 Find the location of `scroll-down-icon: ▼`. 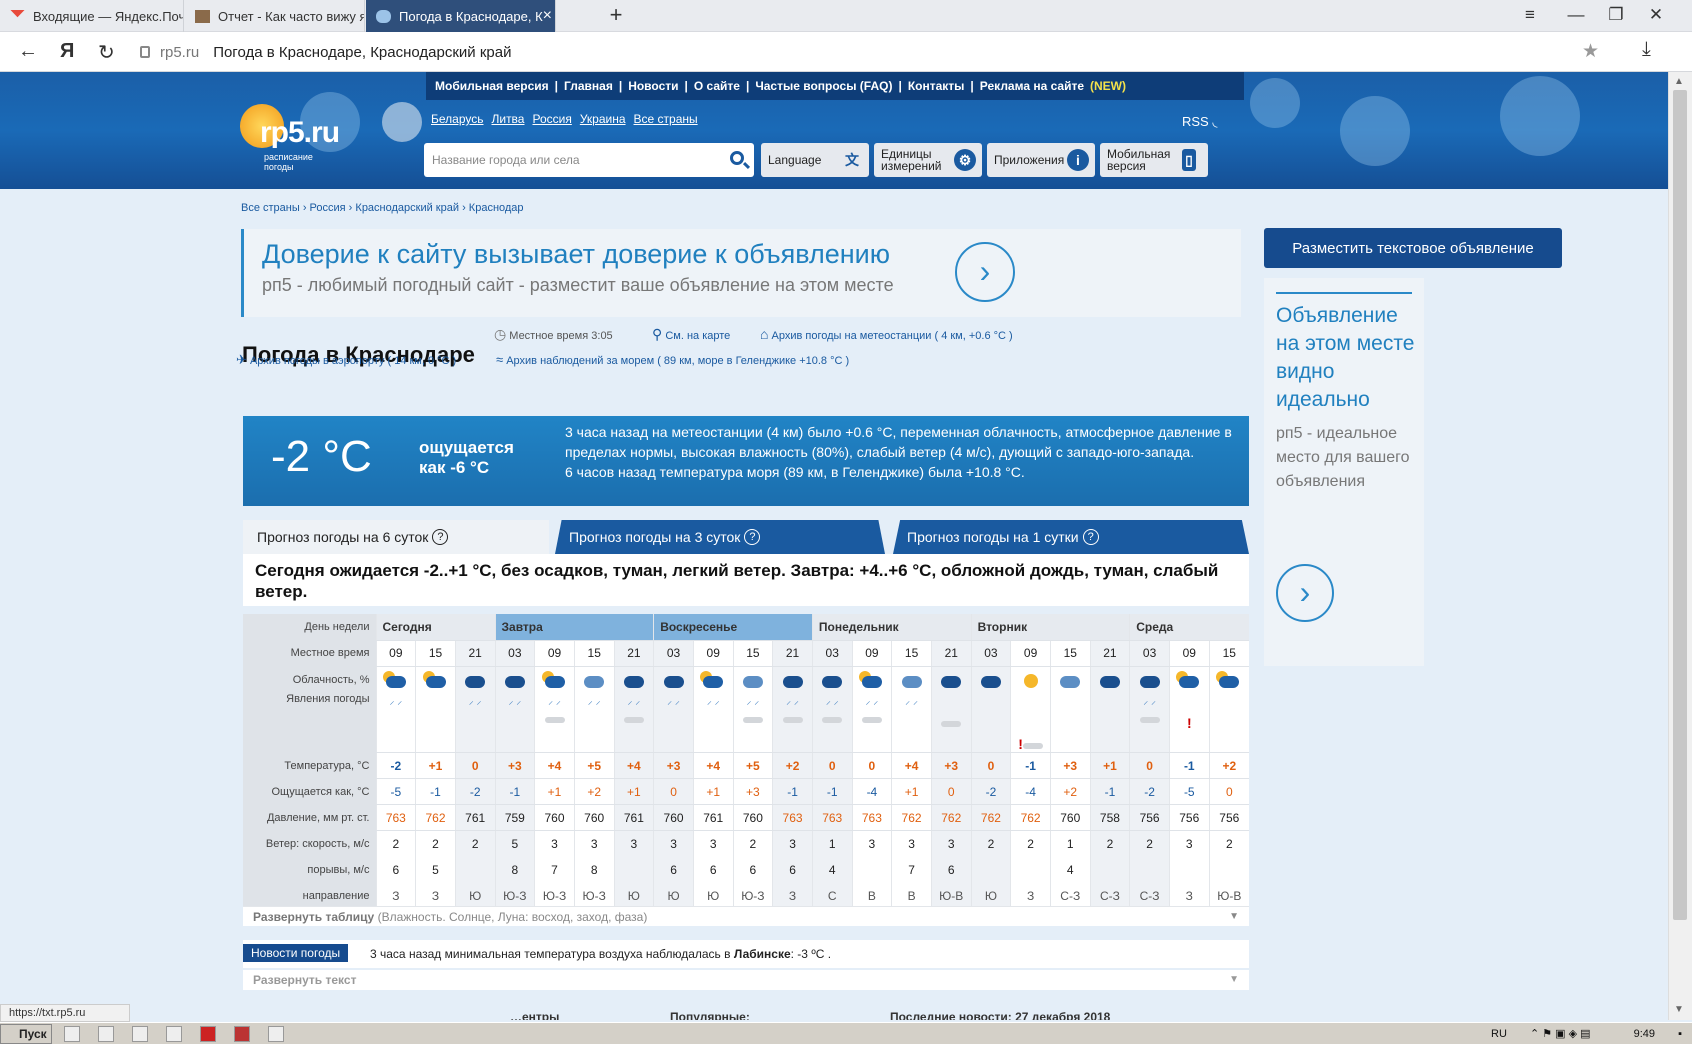

scroll-down-icon: ▼ is located at coordinates (1679, 1009).